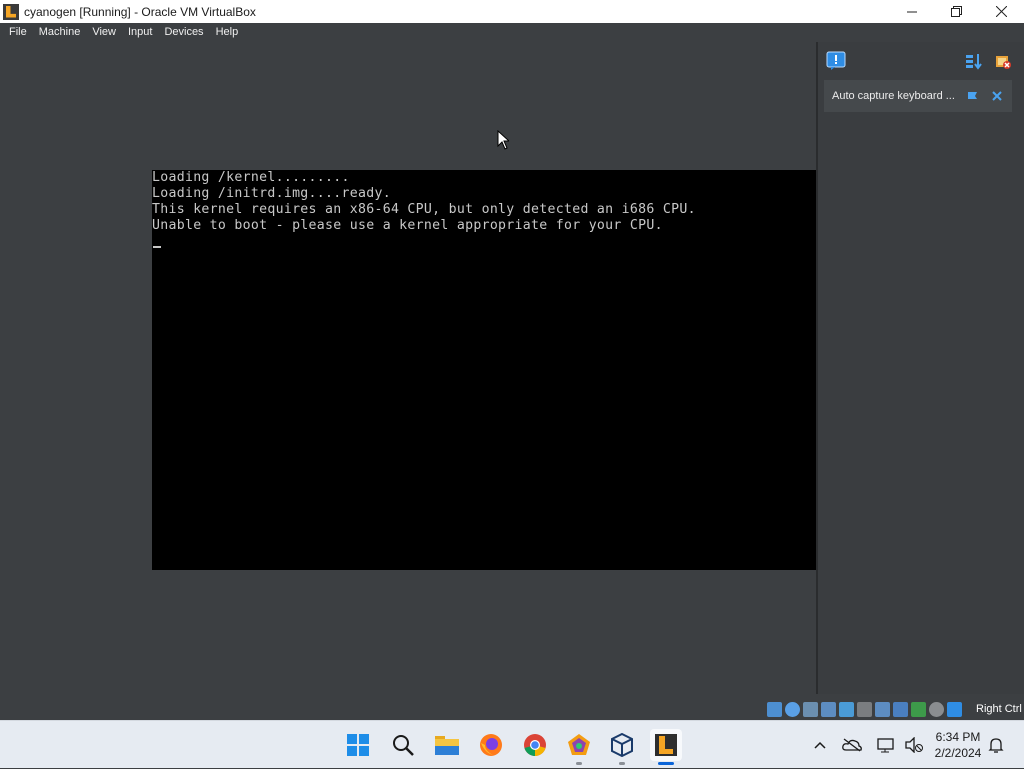  I want to click on taskbar-clock: 6:34 PM 2/2/2024, so click(958, 745).